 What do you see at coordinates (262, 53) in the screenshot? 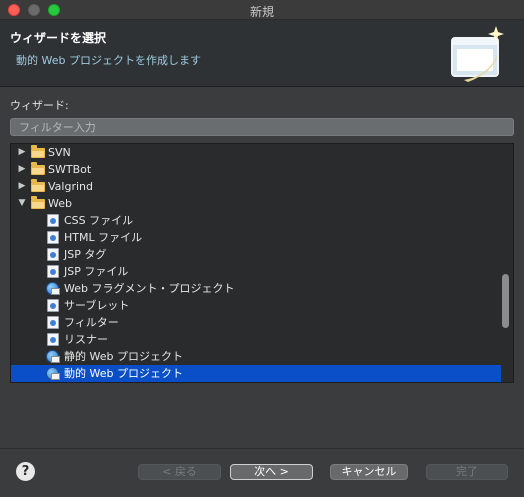
I see `wizard-header: ウィザードを選択 動的 Web プロジェクトを作成します` at bounding box center [262, 53].